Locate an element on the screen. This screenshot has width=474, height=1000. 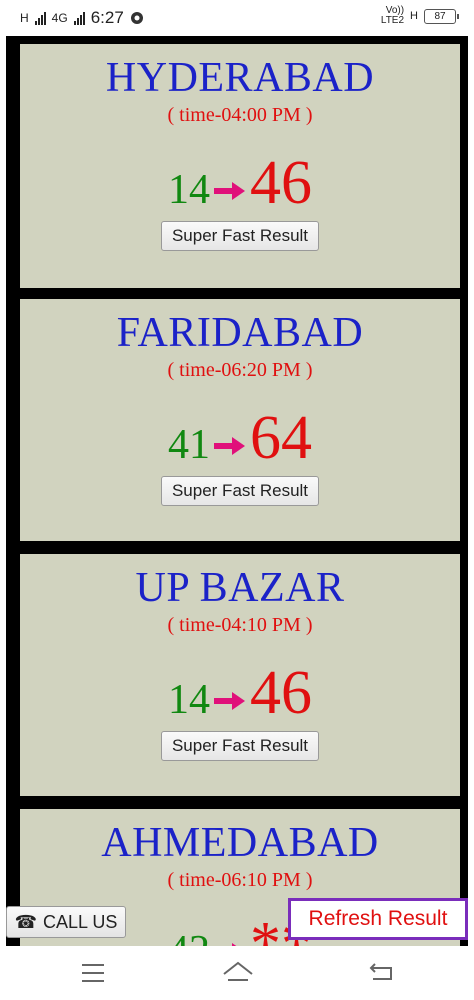
menu-icon is located at coordinates (93, 973).